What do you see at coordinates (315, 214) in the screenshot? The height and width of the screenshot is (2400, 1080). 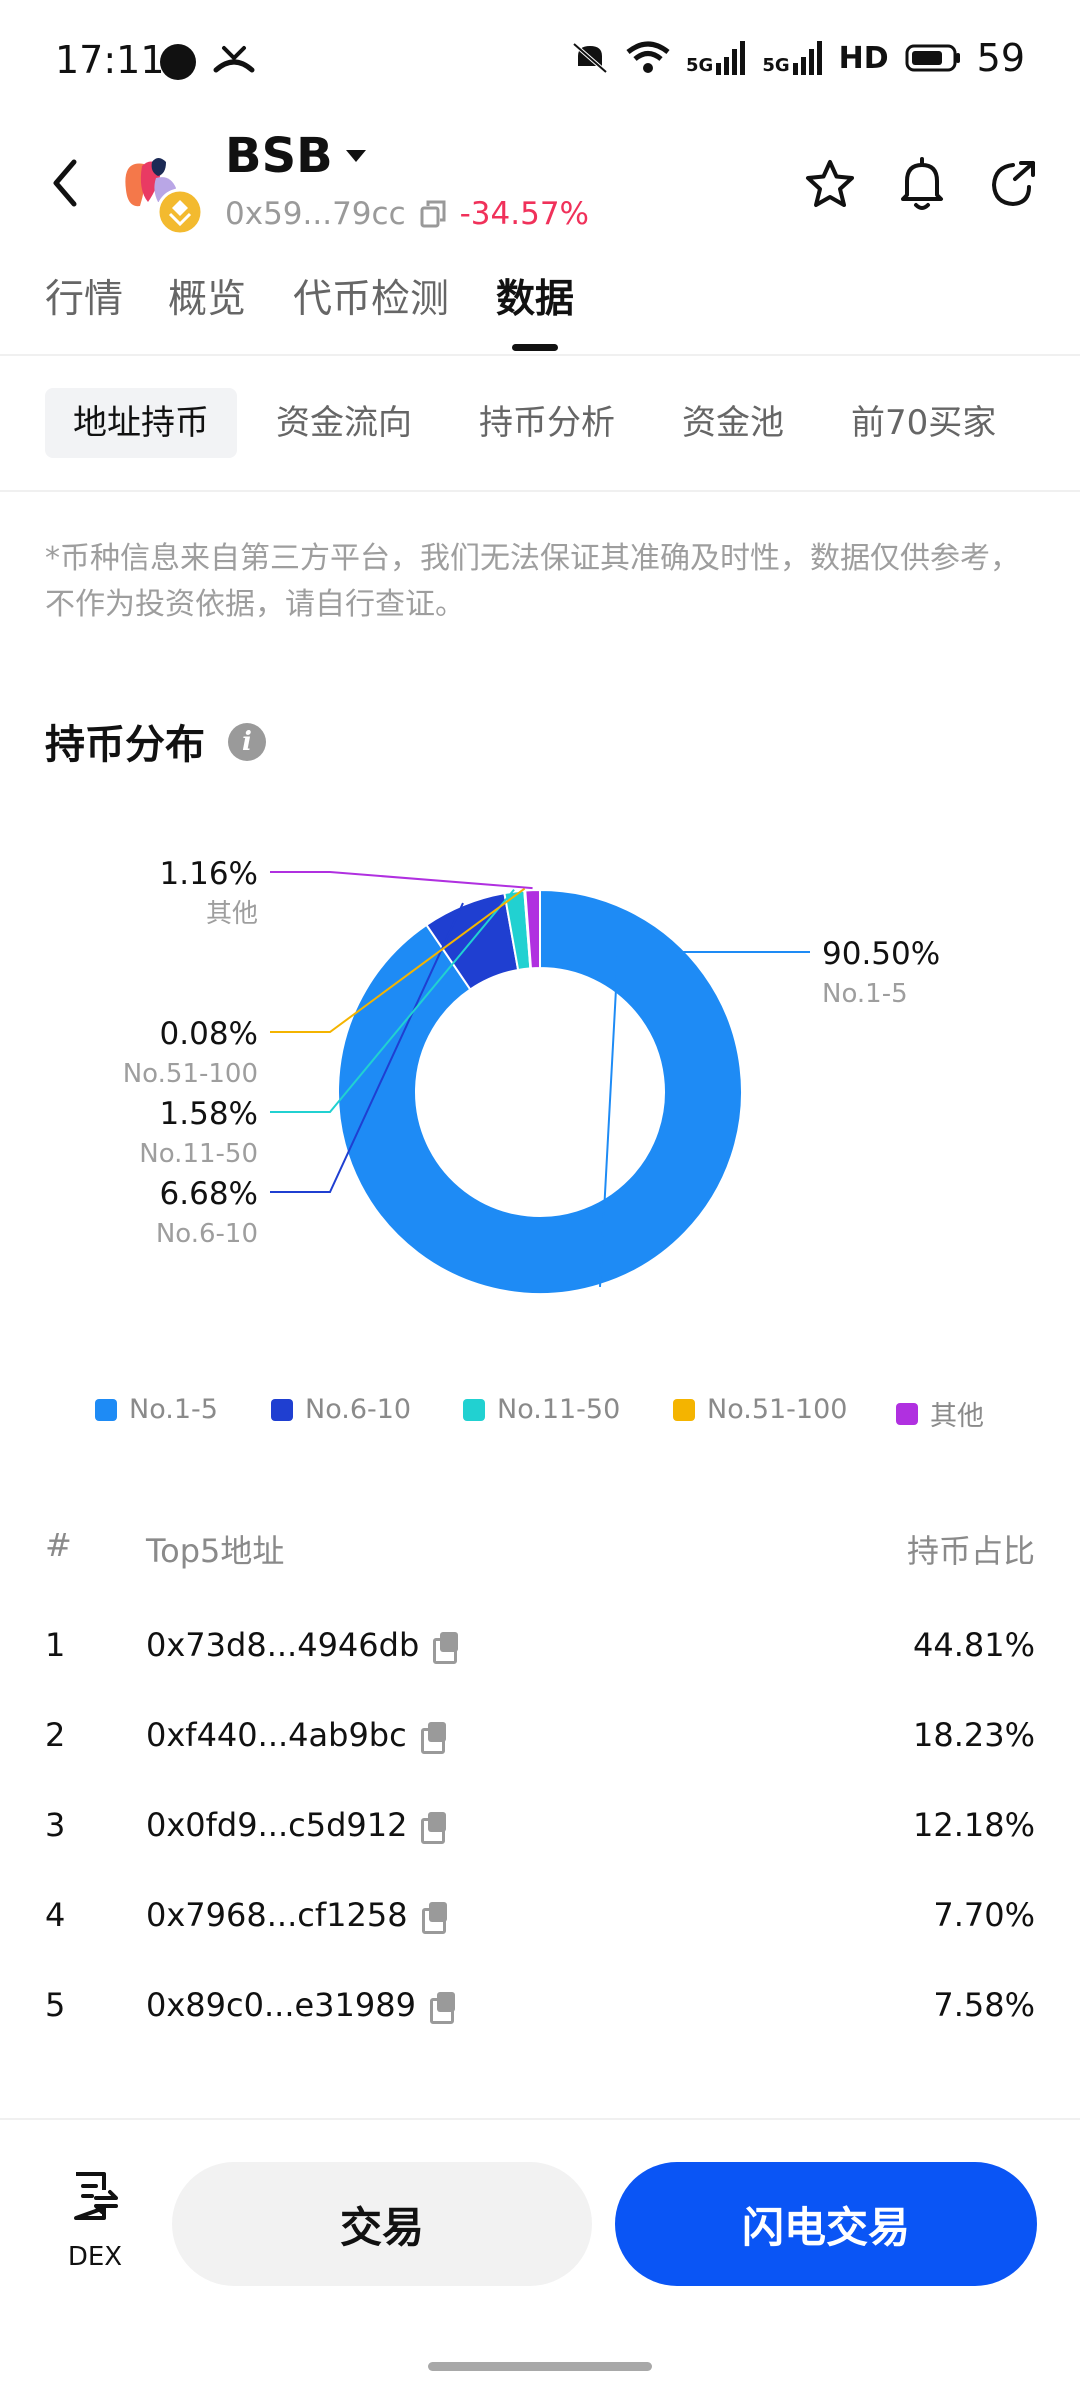 I see `token-address: 0x59...79cc` at bounding box center [315, 214].